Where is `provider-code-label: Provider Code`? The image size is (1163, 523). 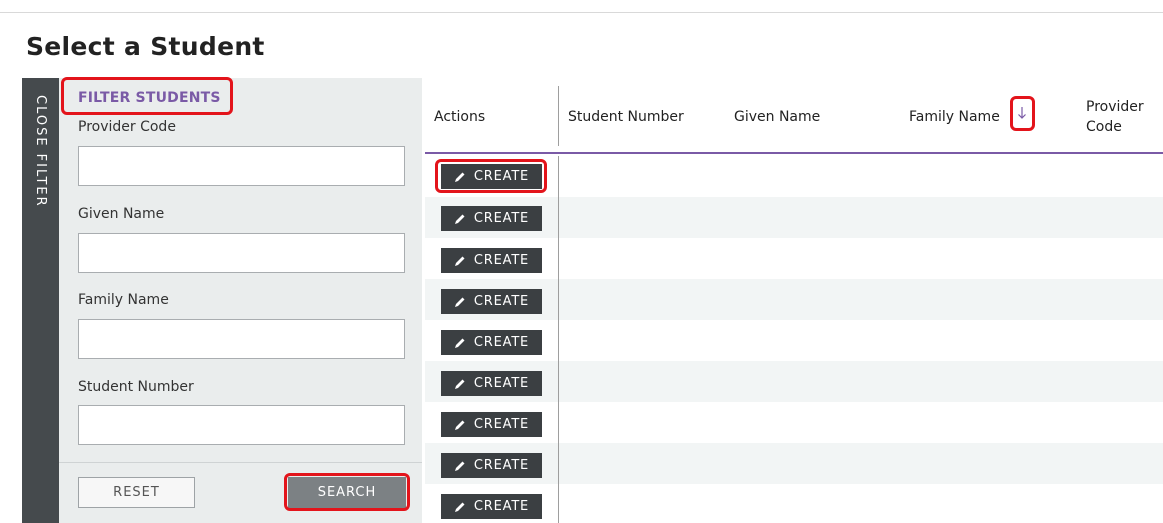
provider-code-label: Provider Code is located at coordinates (127, 127).